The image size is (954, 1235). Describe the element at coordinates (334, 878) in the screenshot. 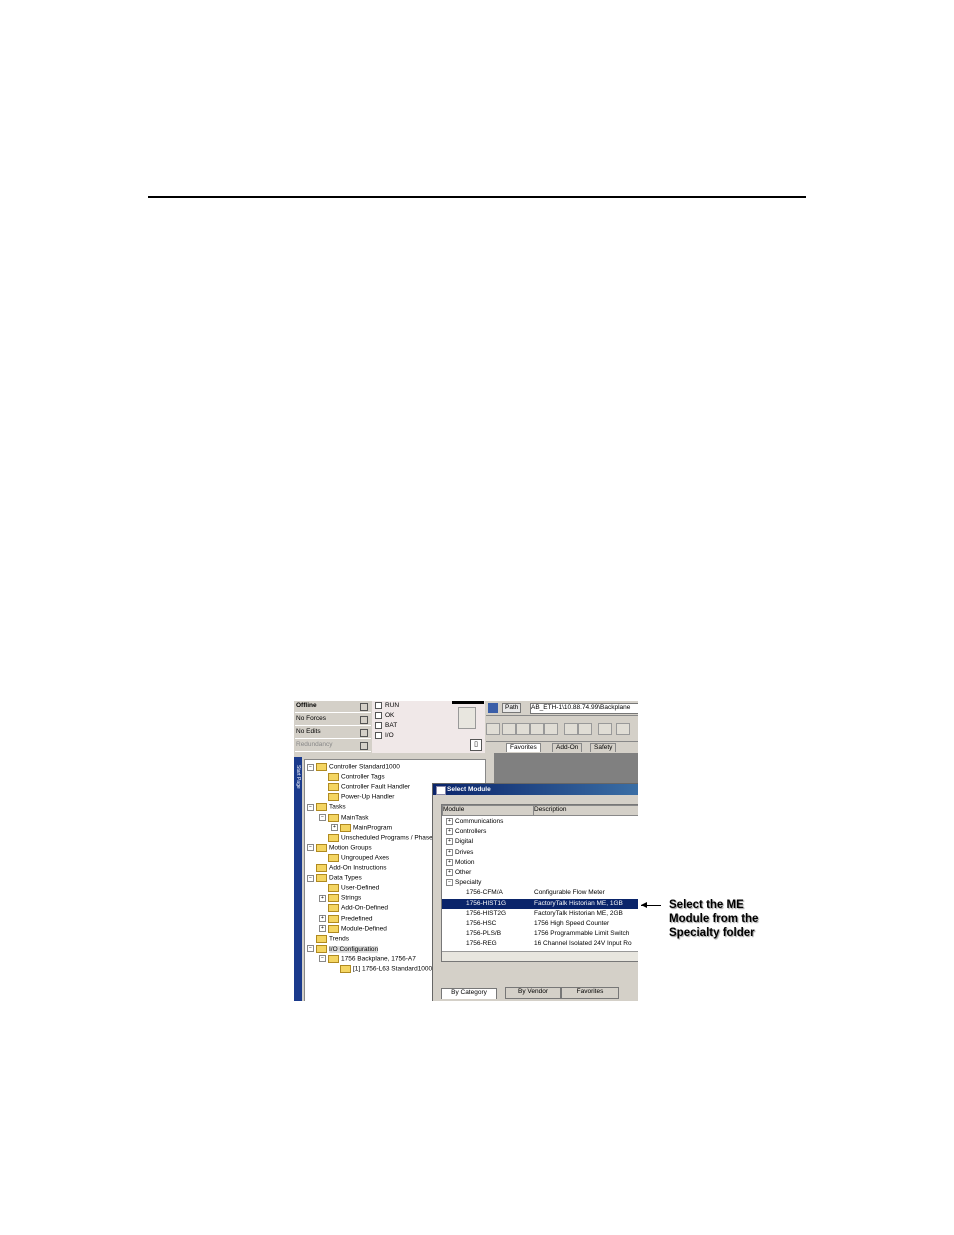

I see `tree-node: − Data Types` at that location.